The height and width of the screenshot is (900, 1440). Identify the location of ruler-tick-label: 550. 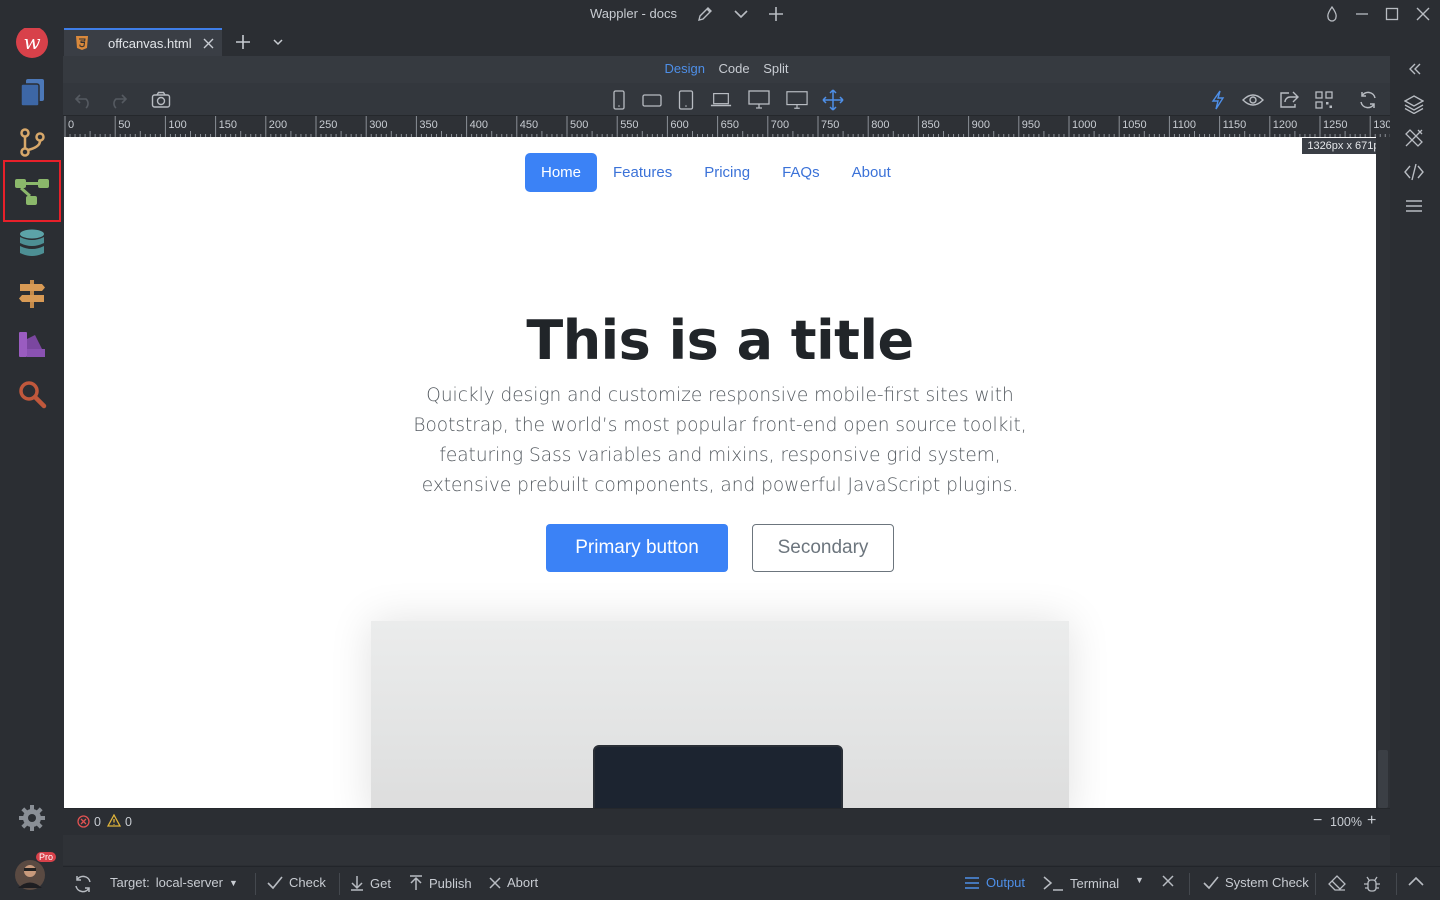
(629, 125).